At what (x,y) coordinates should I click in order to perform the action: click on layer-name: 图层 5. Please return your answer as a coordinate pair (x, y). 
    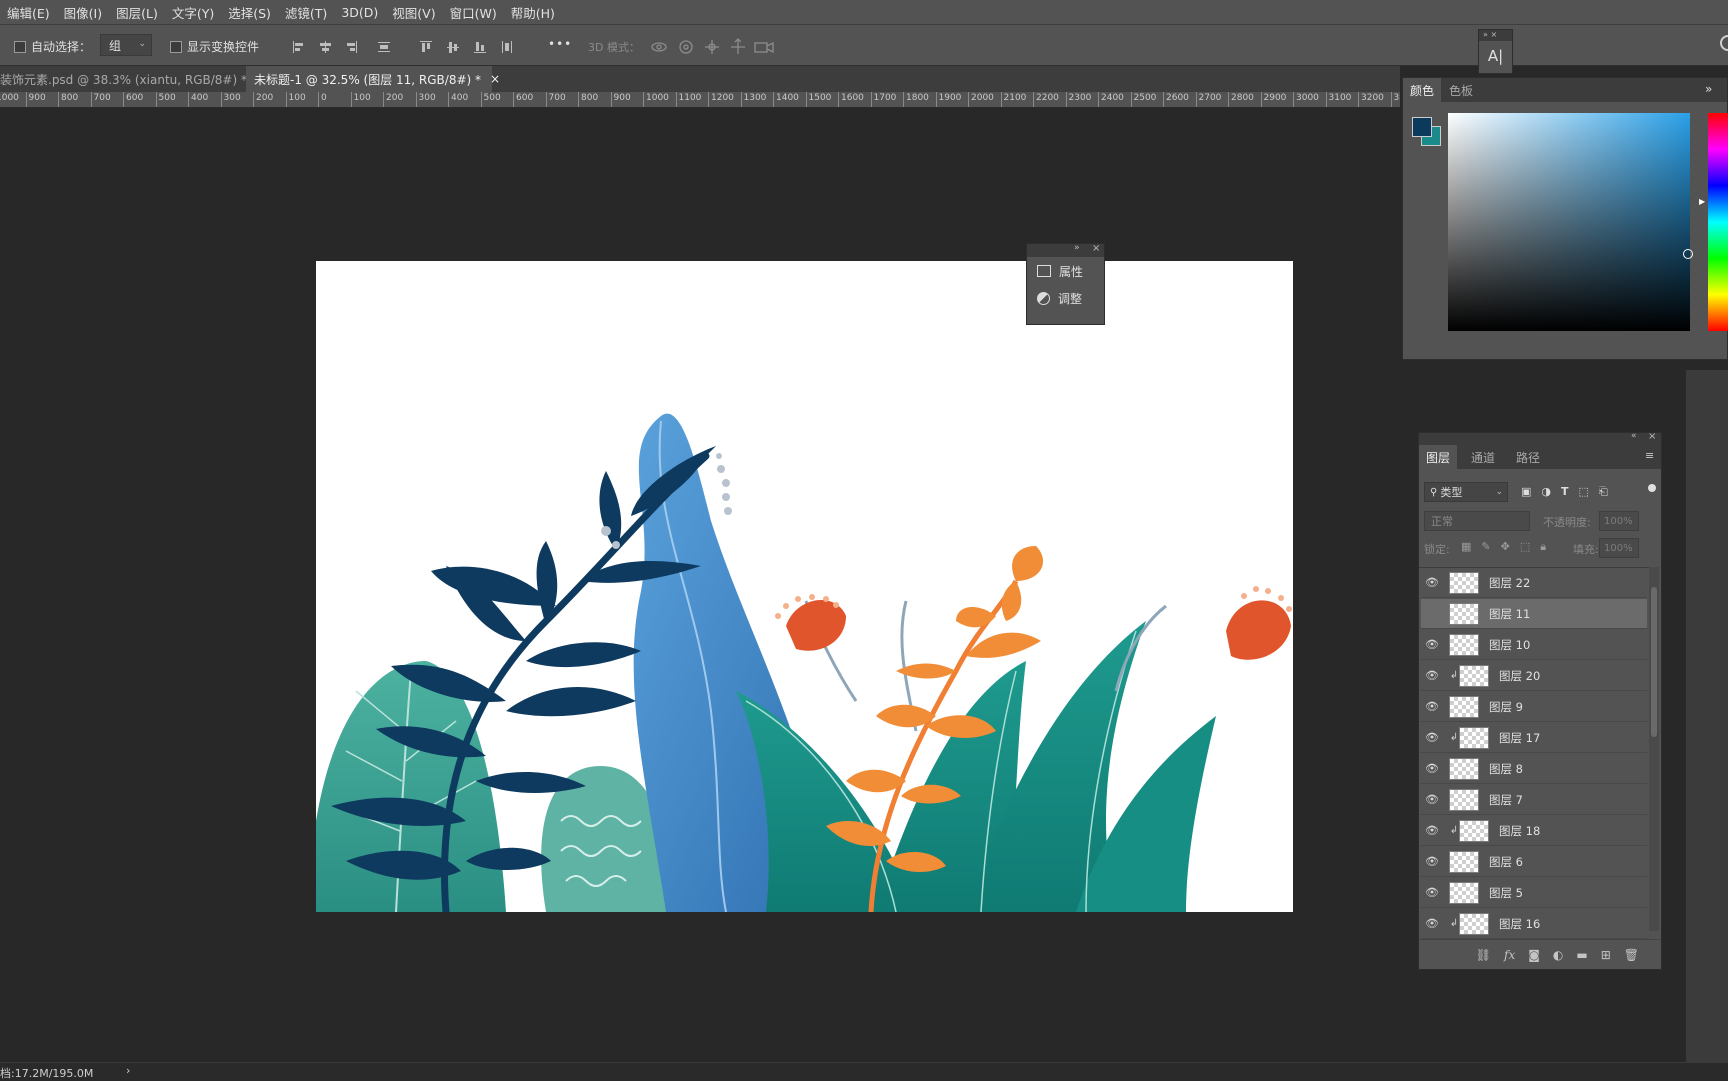
    Looking at the image, I should click on (1506, 893).